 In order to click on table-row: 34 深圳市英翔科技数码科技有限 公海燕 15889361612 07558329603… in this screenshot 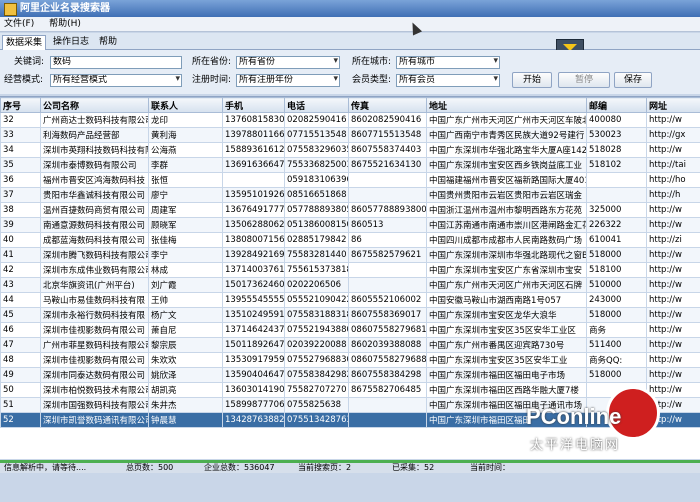, I will do `click(350, 150)`.